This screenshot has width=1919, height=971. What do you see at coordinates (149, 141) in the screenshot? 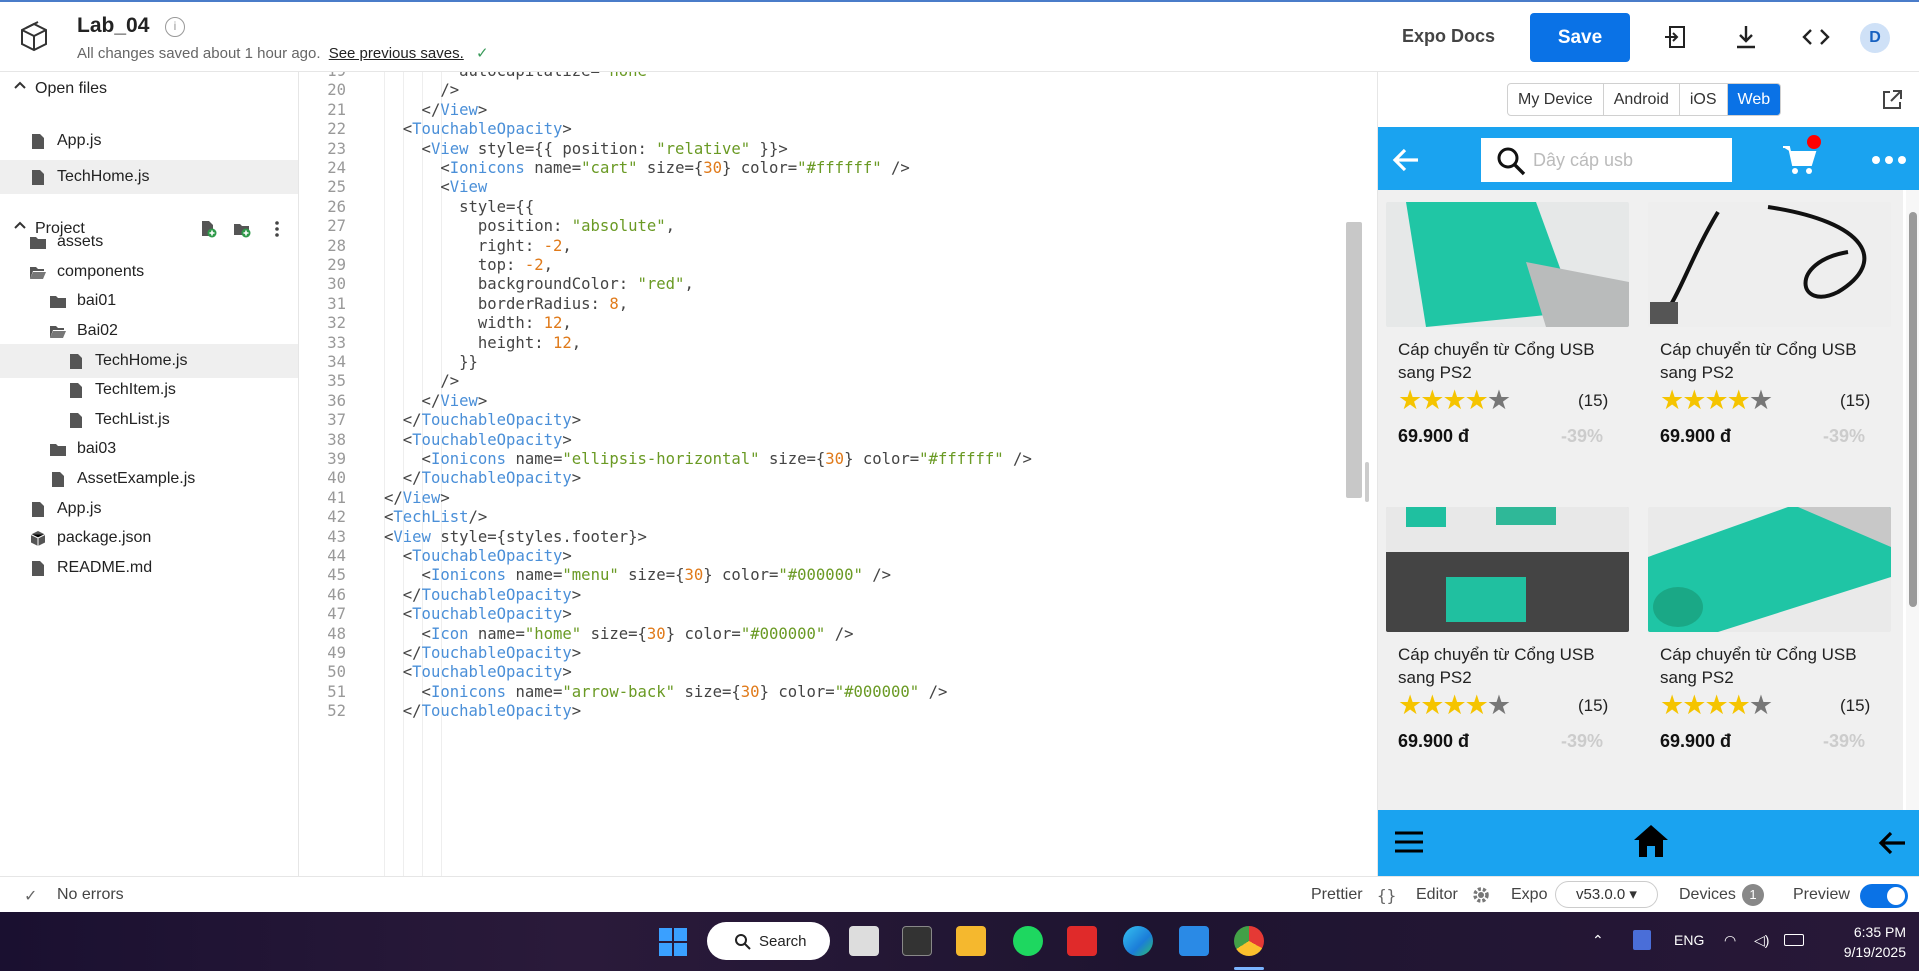
I see `open-file-app-js: App.js` at bounding box center [149, 141].